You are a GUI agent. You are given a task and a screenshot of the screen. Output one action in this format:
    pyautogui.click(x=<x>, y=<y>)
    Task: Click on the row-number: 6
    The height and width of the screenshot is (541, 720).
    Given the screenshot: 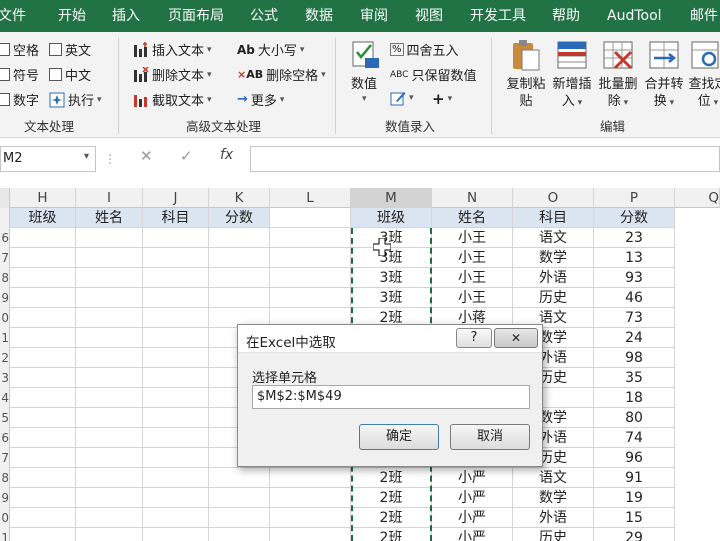 What is the action you would take?
    pyautogui.click(x=5, y=238)
    